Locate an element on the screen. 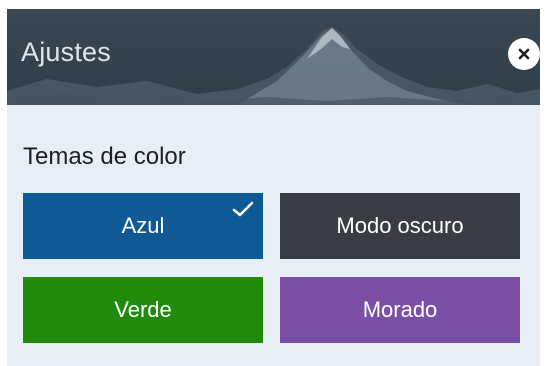  close-icon is located at coordinates (524, 54).